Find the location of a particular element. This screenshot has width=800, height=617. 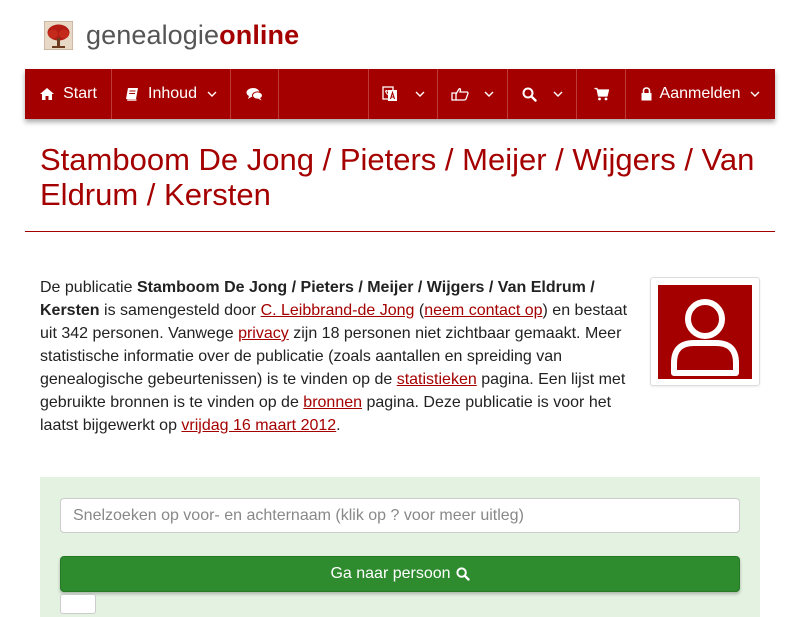

intro-text: is samengesteld door is located at coordinates (180, 310).